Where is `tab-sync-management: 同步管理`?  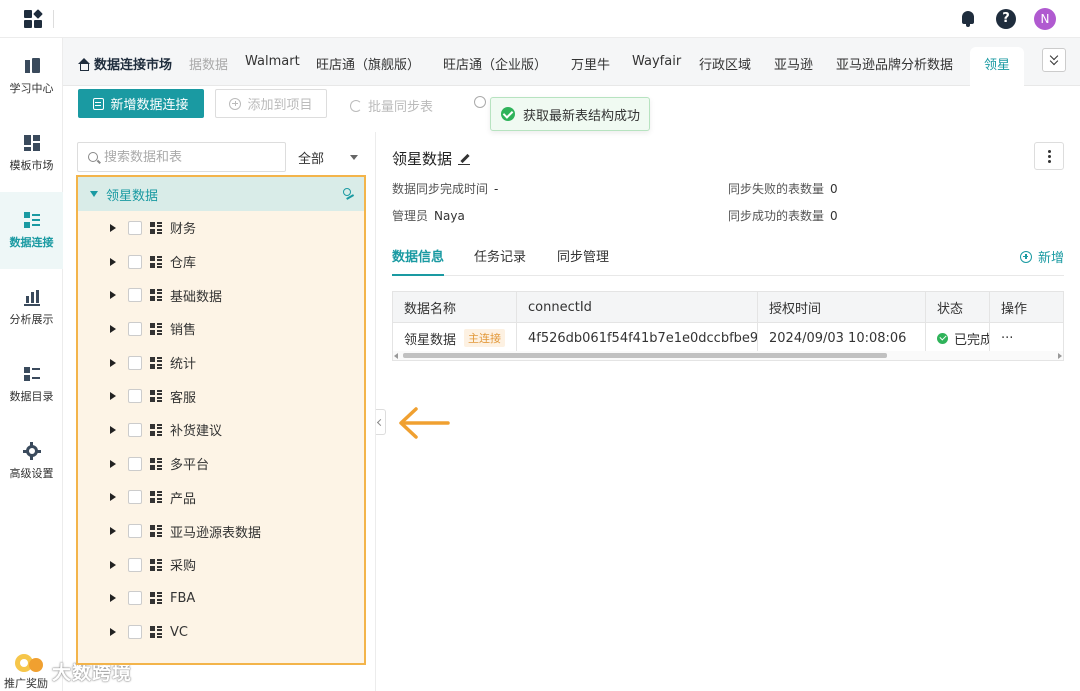
tab-sync-management: 同步管理 is located at coordinates (583, 261).